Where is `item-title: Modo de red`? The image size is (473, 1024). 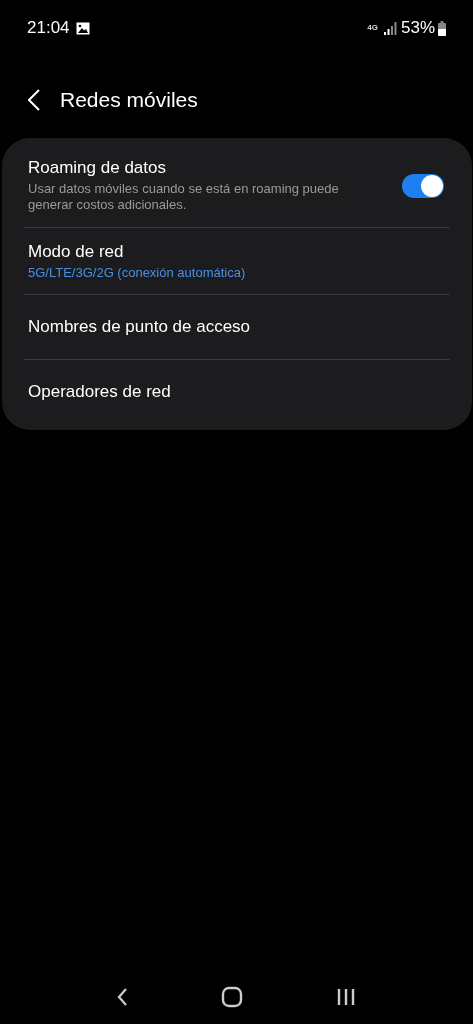
item-title: Modo de red is located at coordinates (76, 252).